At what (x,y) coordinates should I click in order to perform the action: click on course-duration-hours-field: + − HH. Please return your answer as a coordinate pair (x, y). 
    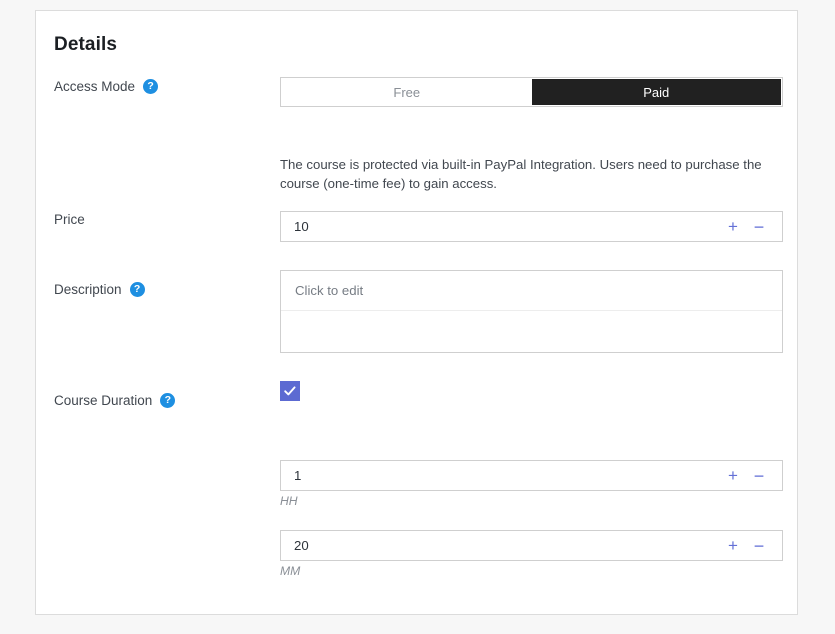
    Looking at the image, I should click on (531, 484).